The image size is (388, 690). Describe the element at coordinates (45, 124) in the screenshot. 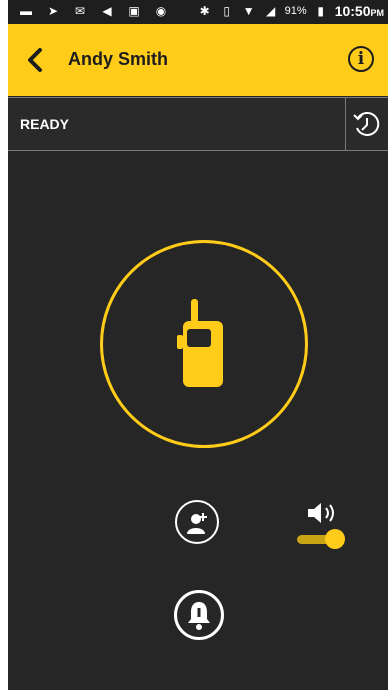

I see `status-label: READY` at that location.